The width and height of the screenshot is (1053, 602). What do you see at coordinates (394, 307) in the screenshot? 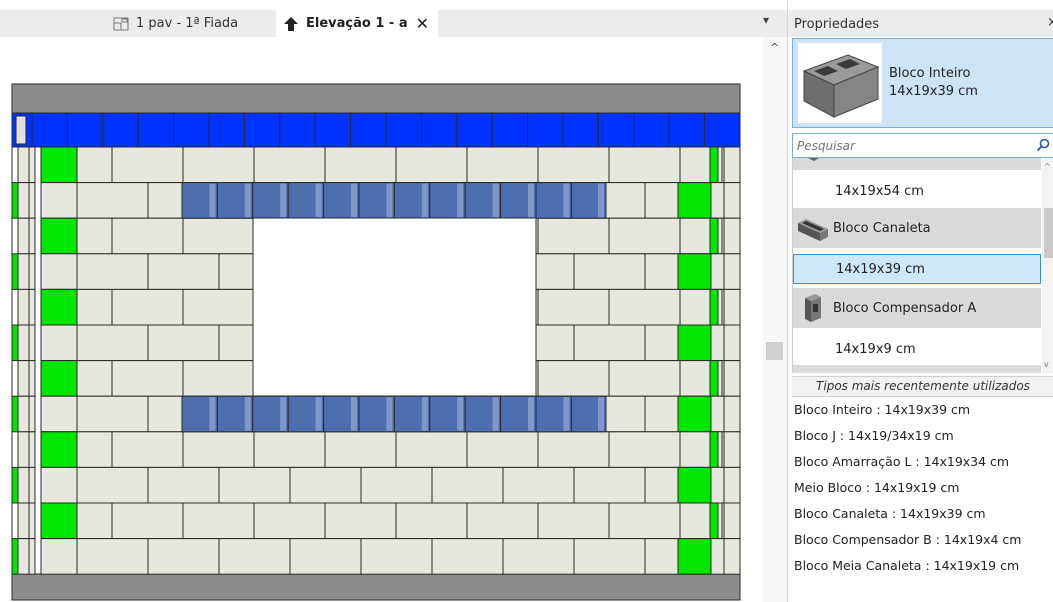
I see `window-opening` at bounding box center [394, 307].